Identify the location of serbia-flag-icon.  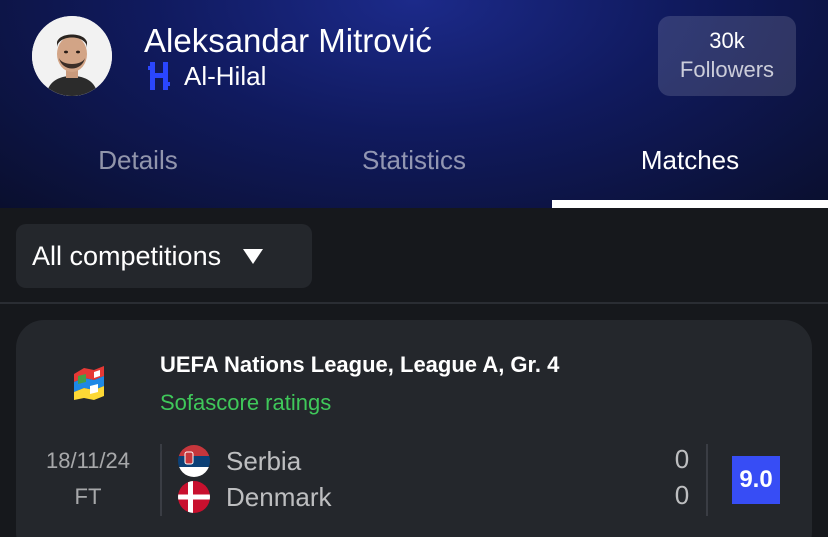
(194, 461).